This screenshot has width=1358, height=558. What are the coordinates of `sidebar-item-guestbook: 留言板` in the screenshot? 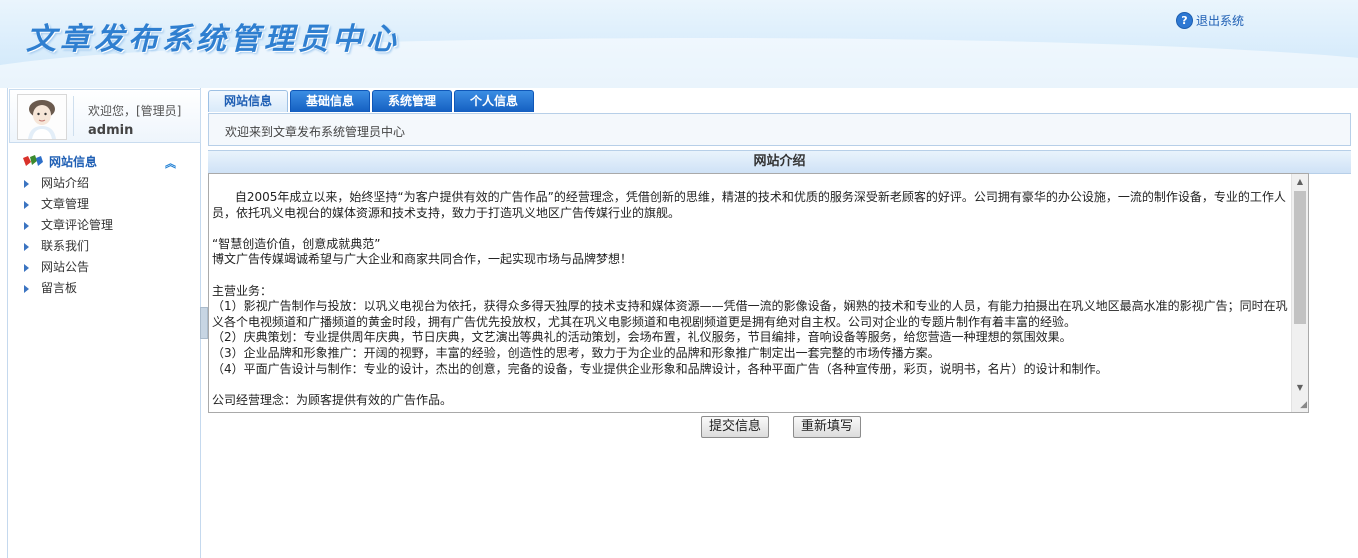 It's located at (67, 288).